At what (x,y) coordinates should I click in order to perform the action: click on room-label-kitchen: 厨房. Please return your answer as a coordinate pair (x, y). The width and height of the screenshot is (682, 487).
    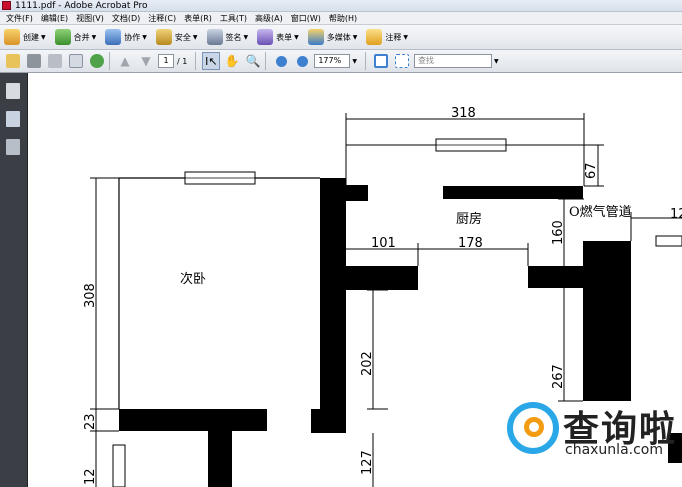
    Looking at the image, I should click on (469, 219).